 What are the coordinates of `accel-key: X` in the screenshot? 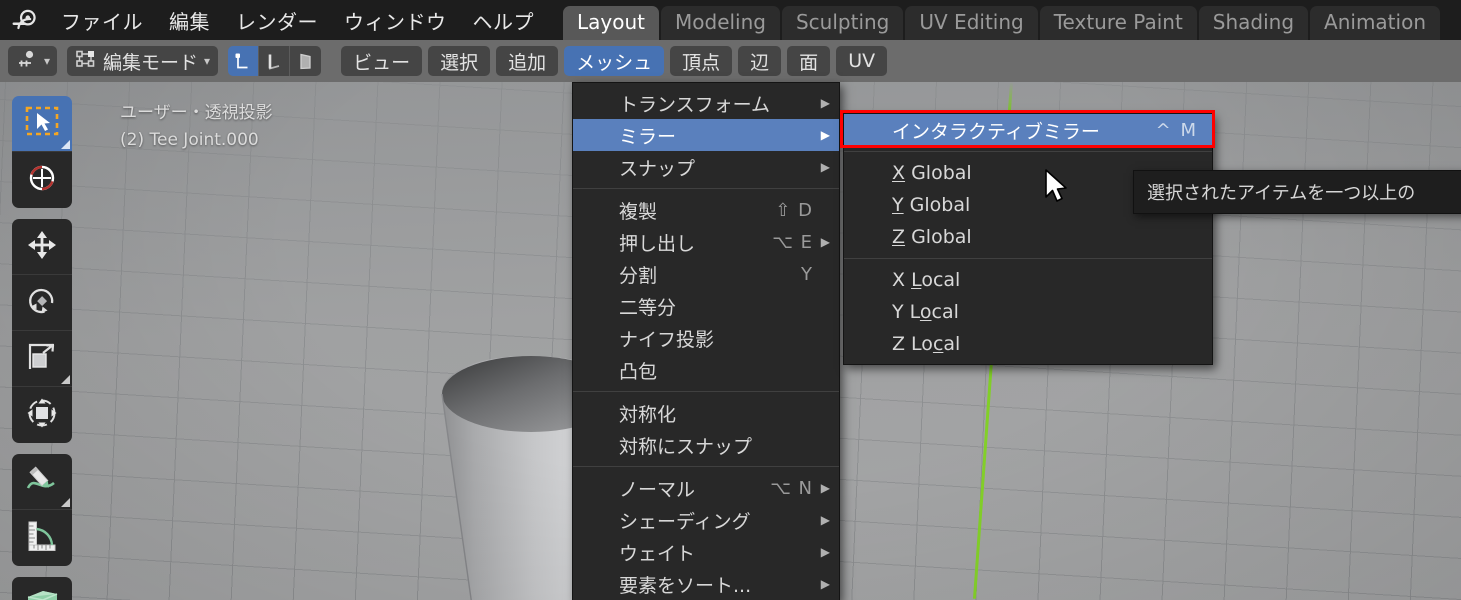 It's located at (899, 173).